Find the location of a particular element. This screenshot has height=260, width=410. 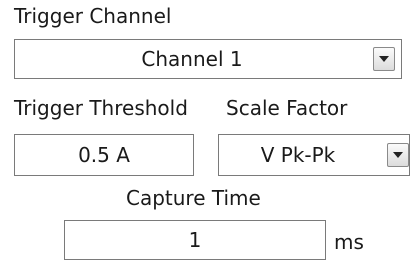

scale-factor-select: V Pk-Pk is located at coordinates (314, 155).